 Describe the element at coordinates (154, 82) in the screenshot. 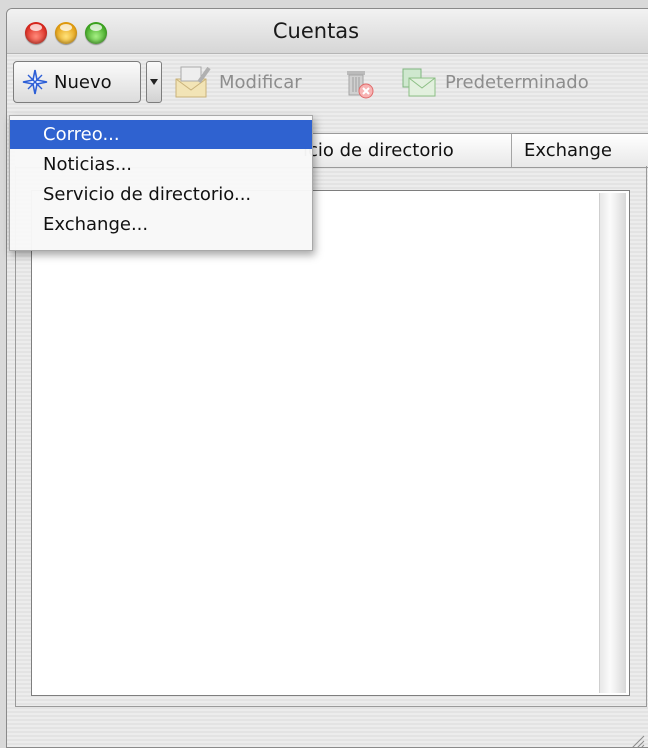

I see `new-account-dropdown-button` at that location.